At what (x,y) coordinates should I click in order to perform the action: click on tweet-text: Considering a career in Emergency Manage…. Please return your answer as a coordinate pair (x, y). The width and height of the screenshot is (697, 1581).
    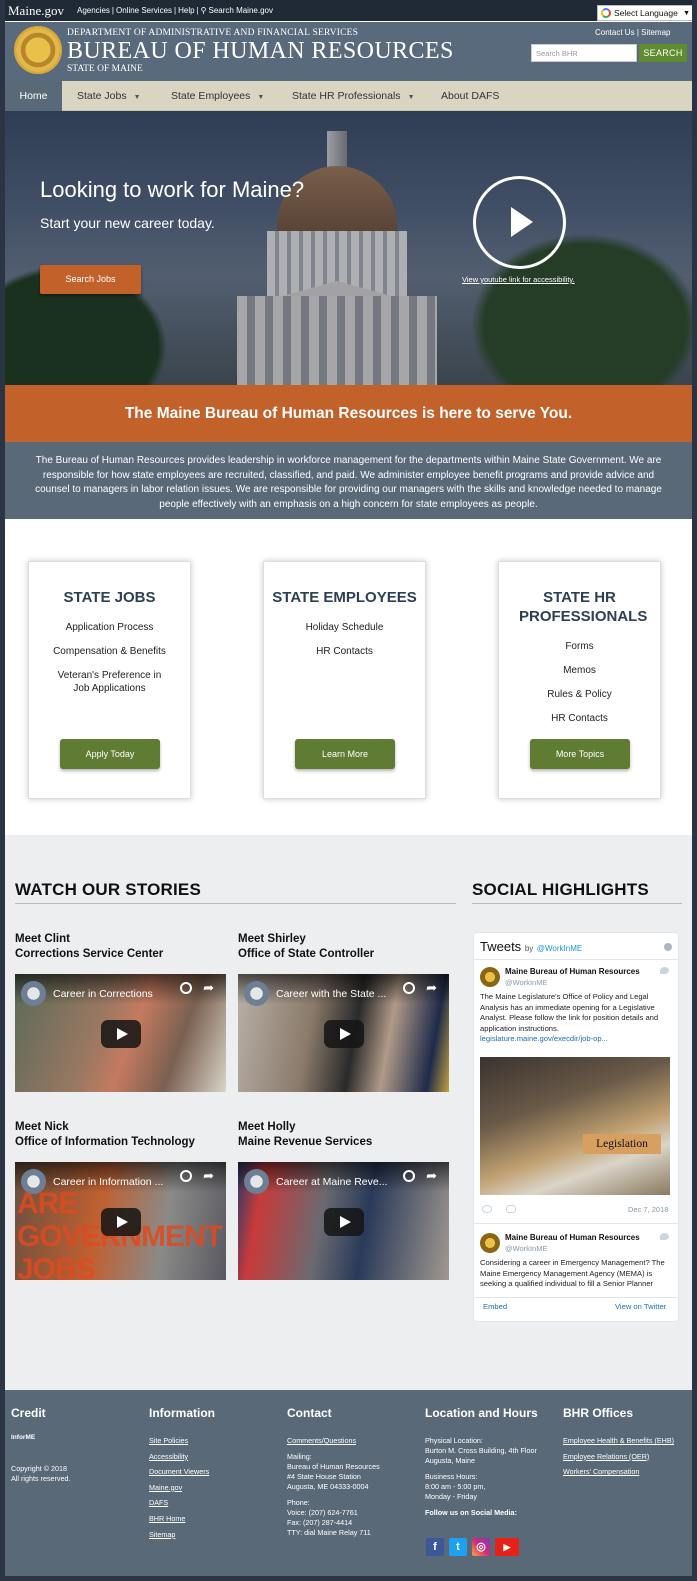
    Looking at the image, I should click on (572, 1273).